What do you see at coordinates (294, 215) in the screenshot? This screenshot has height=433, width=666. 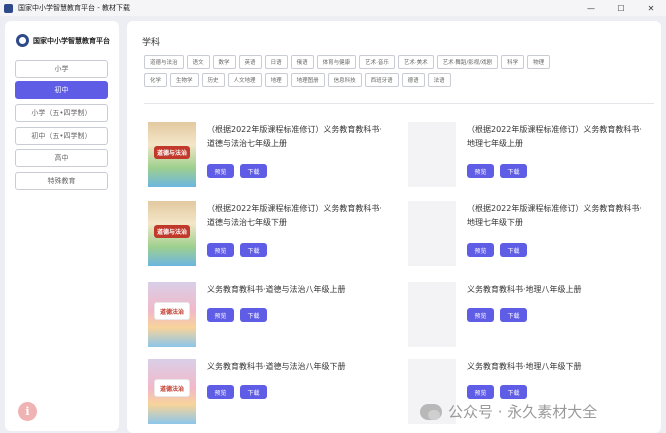 I see `book-title: （根据2022年版课程标准修订）义务教育教科书·道德与法治七年级下册` at bounding box center [294, 215].